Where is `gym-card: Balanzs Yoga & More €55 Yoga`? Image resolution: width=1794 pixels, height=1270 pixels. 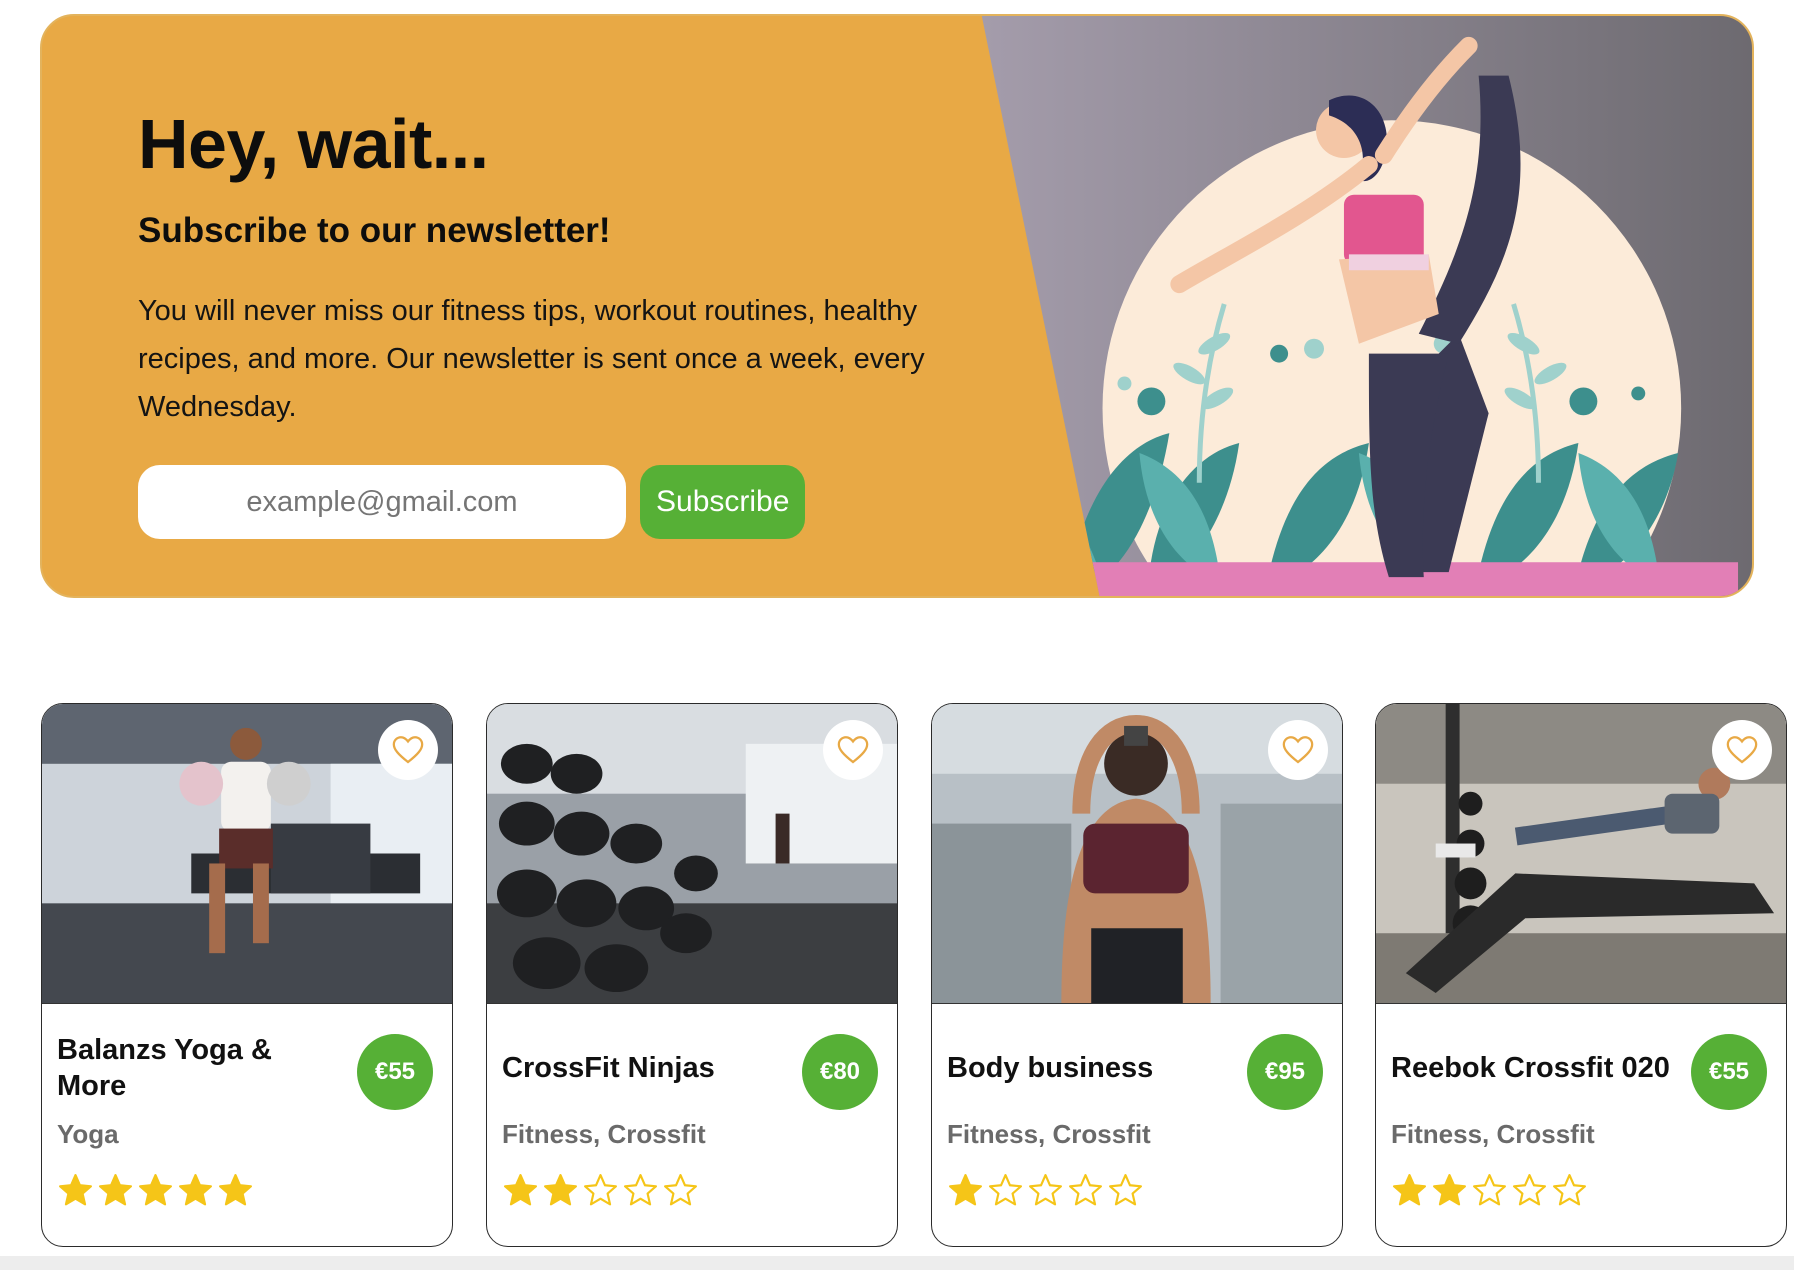 gym-card: Balanzs Yoga & More €55 Yoga is located at coordinates (247, 975).